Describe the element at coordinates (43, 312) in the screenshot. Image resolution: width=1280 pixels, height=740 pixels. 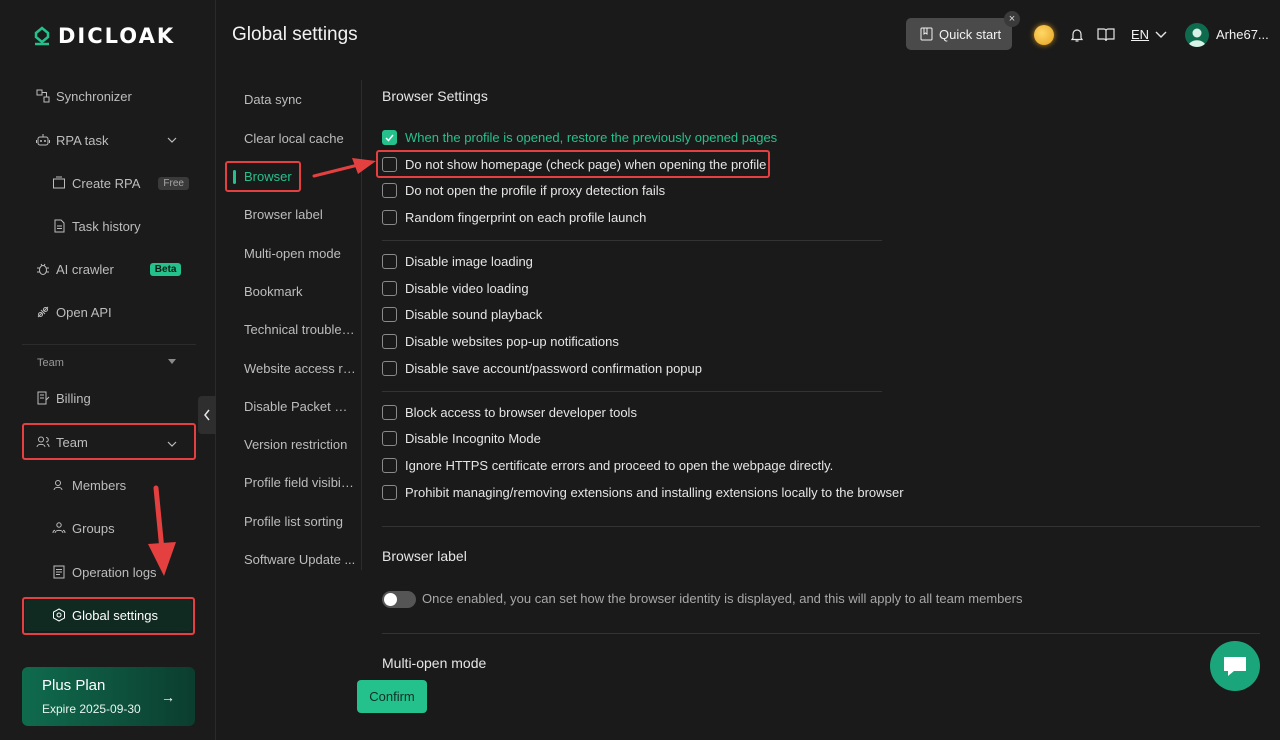
I see `api-icon` at that location.